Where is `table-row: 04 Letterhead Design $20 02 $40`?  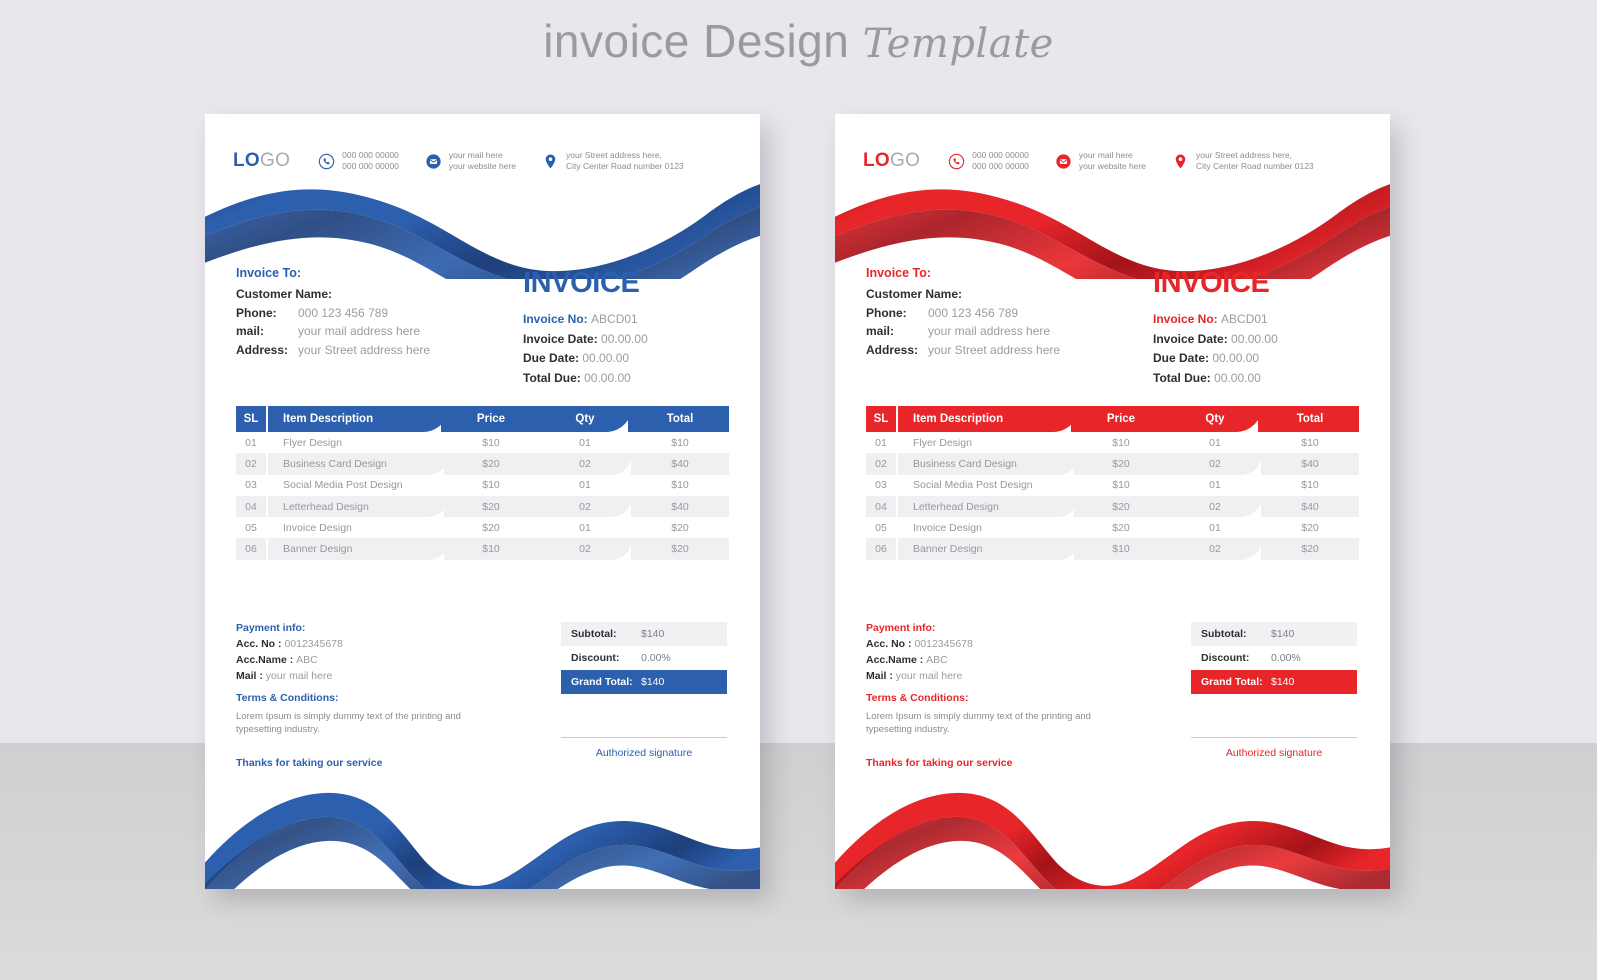 table-row: 04 Letterhead Design $20 02 $40 is located at coordinates (1112, 506).